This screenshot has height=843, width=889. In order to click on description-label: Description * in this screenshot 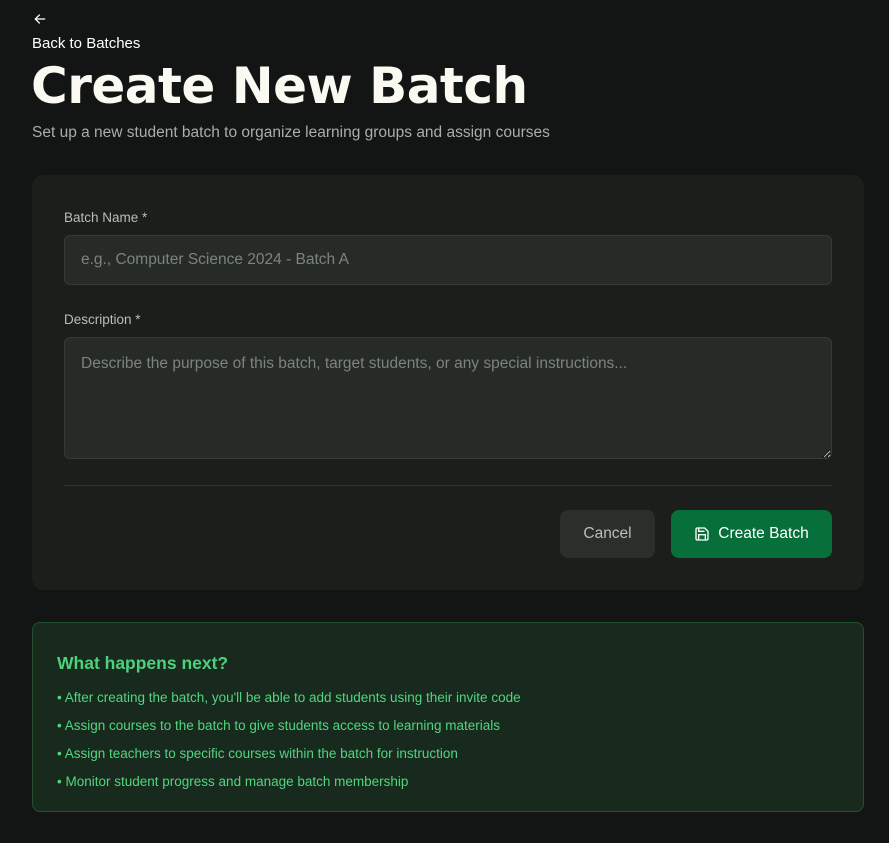, I will do `click(102, 319)`.